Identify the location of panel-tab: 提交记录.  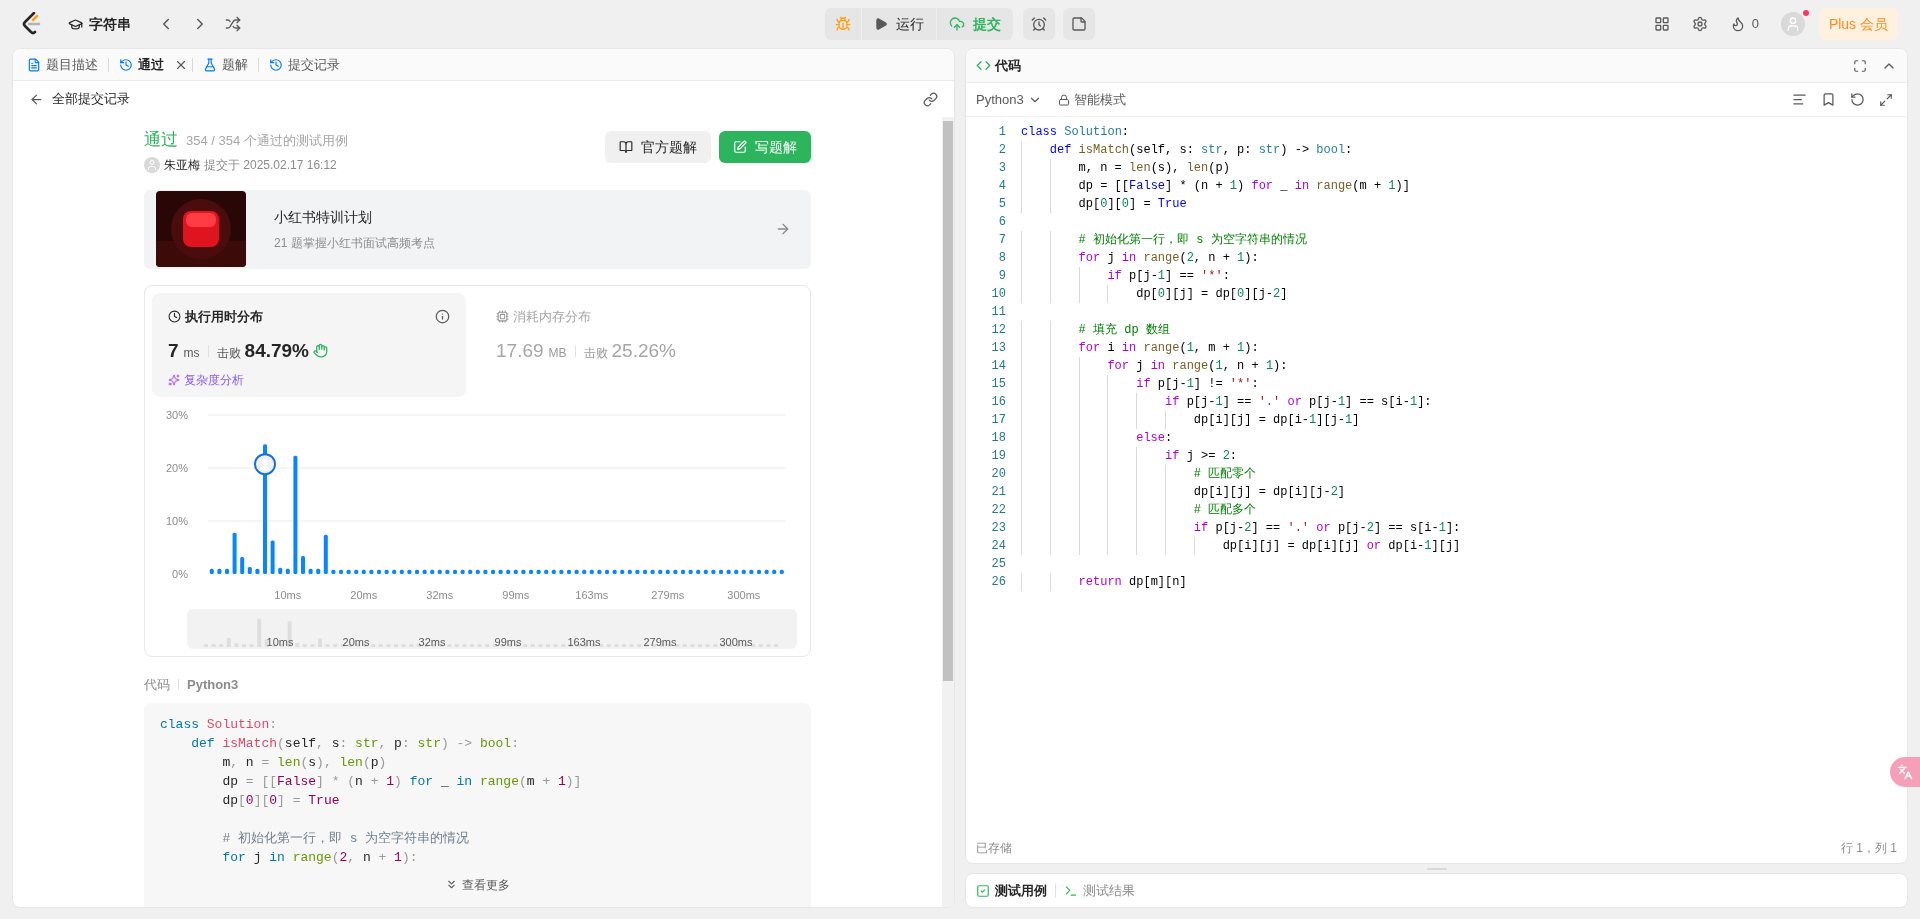
(304, 64).